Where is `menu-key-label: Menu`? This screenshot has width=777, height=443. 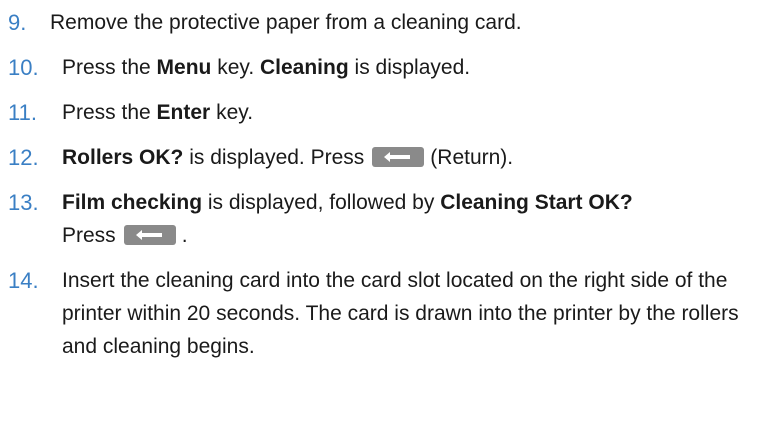 menu-key-label: Menu is located at coordinates (184, 67).